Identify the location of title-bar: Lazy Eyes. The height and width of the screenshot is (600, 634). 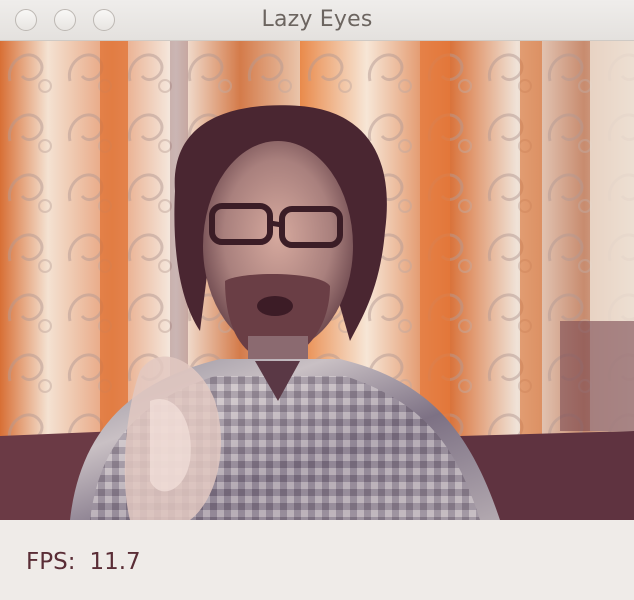
(317, 20).